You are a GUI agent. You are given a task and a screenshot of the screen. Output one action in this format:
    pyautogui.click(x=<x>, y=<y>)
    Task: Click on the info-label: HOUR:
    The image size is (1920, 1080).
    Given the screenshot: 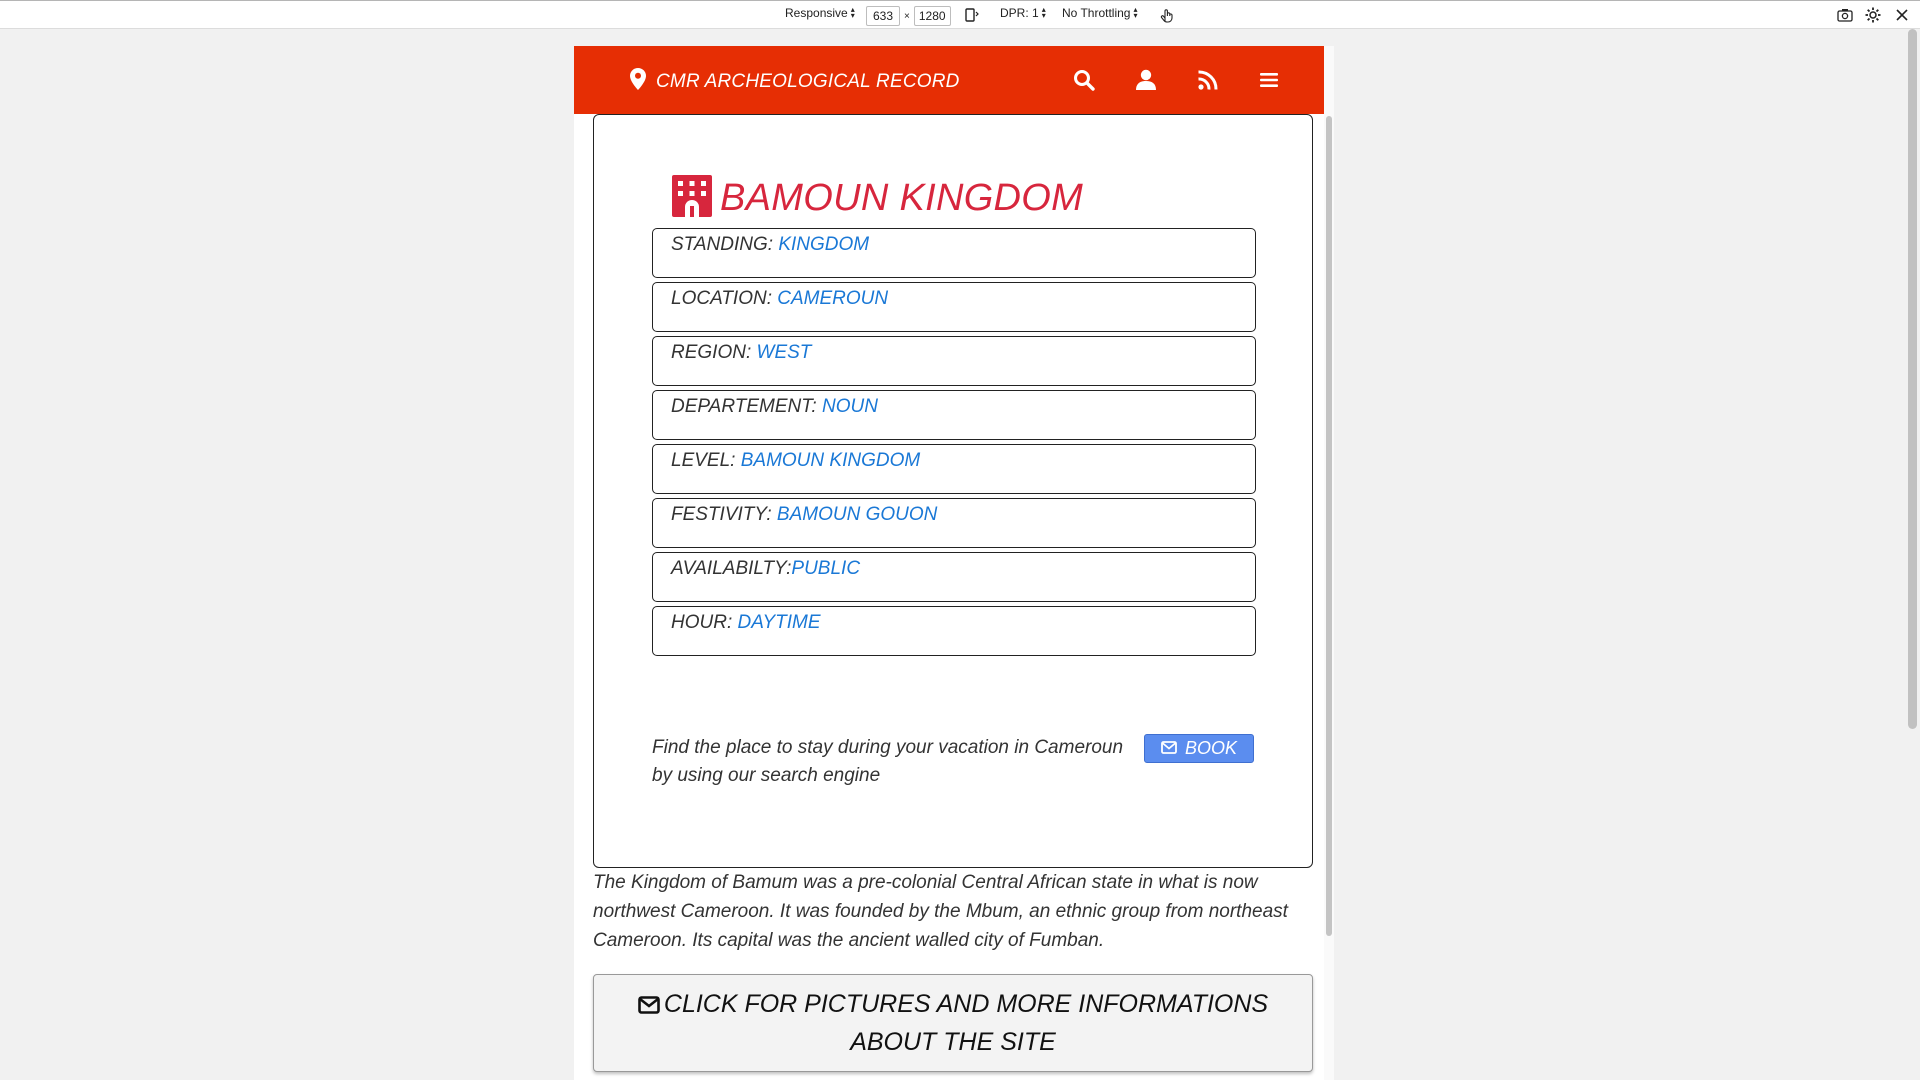 What is the action you would take?
    pyautogui.click(x=704, y=622)
    